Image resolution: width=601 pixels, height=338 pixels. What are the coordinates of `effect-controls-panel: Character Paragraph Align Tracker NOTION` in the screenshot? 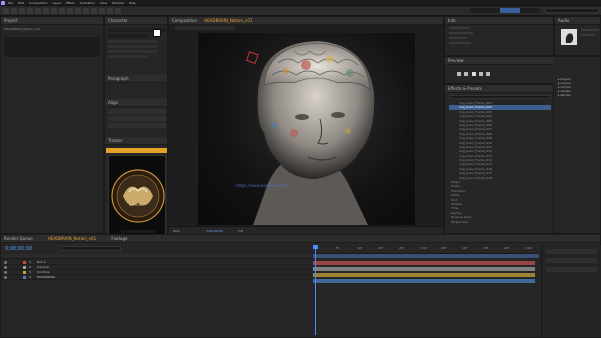 It's located at (136, 127).